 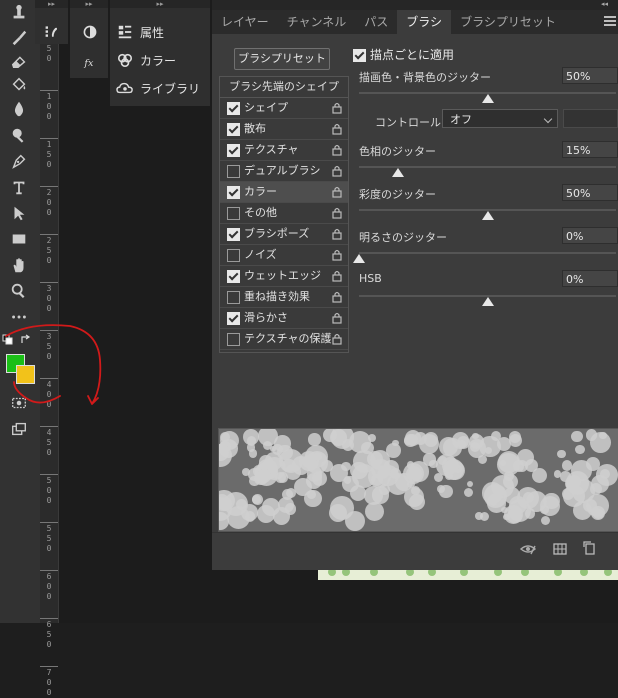 What do you see at coordinates (284, 276) in the screenshot?
I see `brush-option-row: ウェットエッジ` at bounding box center [284, 276].